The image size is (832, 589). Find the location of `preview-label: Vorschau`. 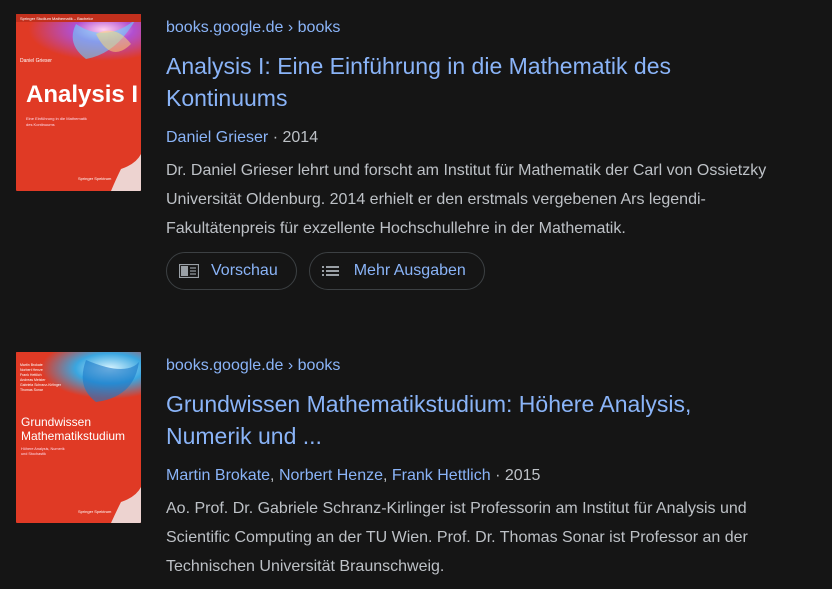

preview-label: Vorschau is located at coordinates (244, 270).